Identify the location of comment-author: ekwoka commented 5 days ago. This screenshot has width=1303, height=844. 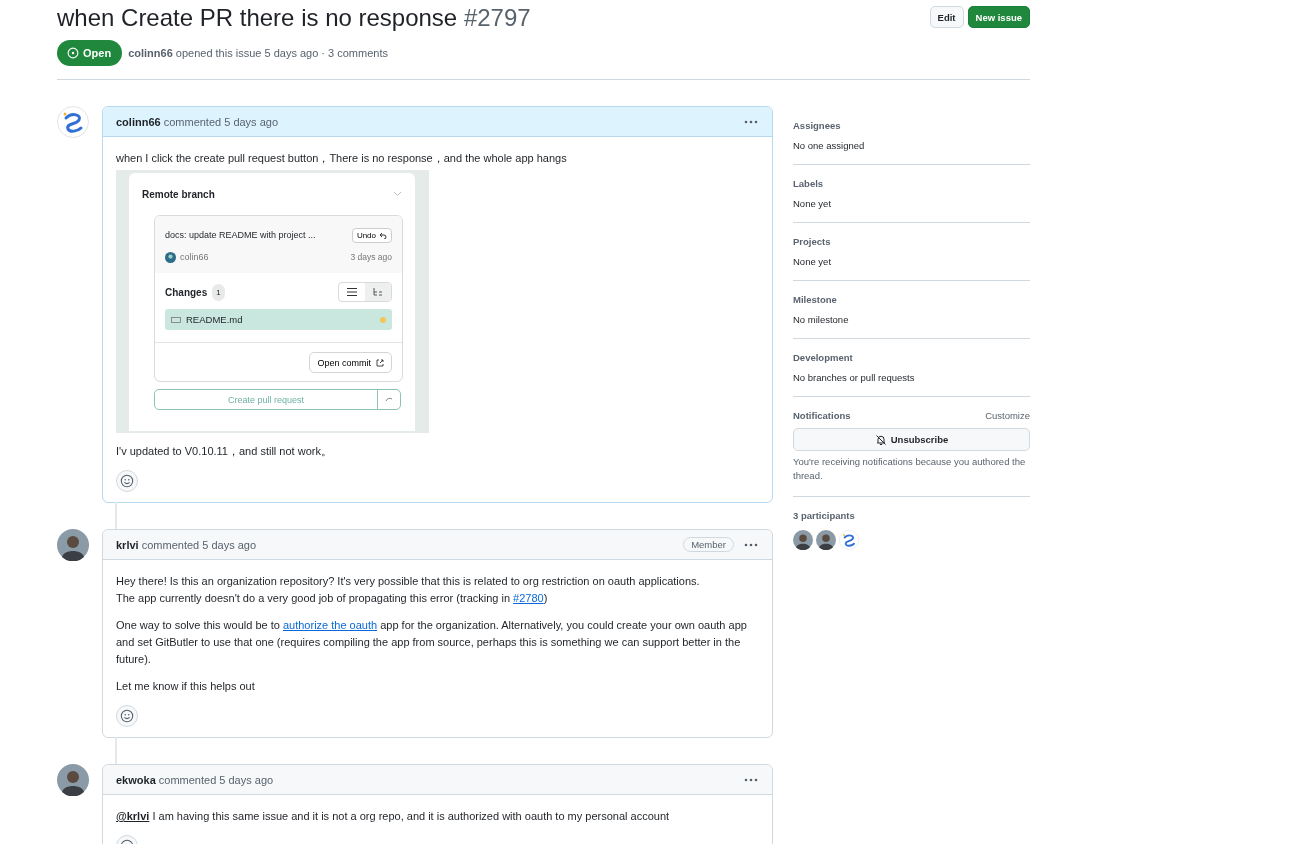
(195, 779).